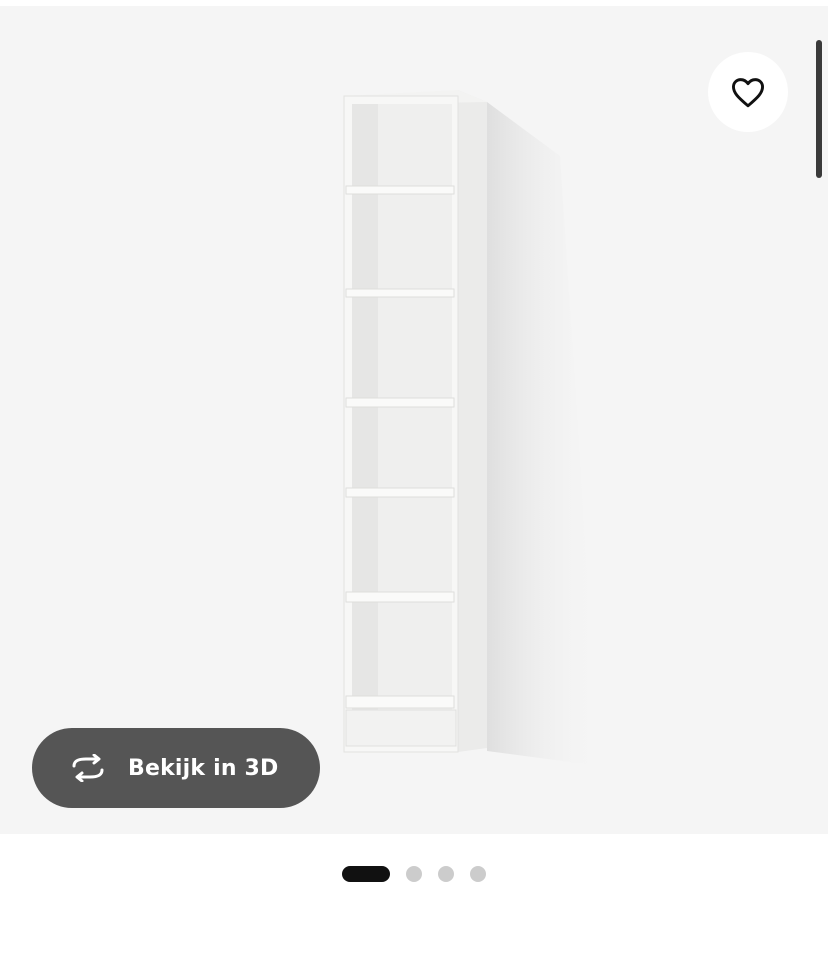 The width and height of the screenshot is (828, 962). I want to click on scrollbar-thumb, so click(819, 109).